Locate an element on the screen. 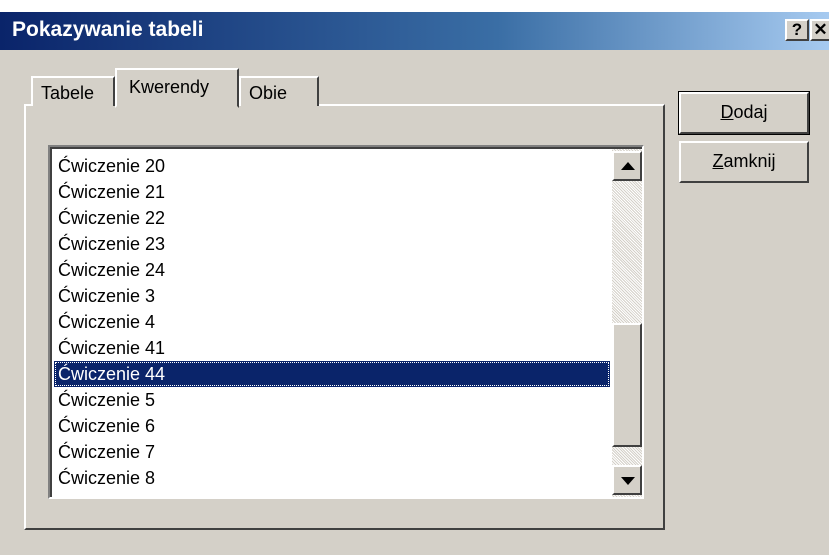  dialog-title: Pokazywanie tabeli is located at coordinates (108, 29).